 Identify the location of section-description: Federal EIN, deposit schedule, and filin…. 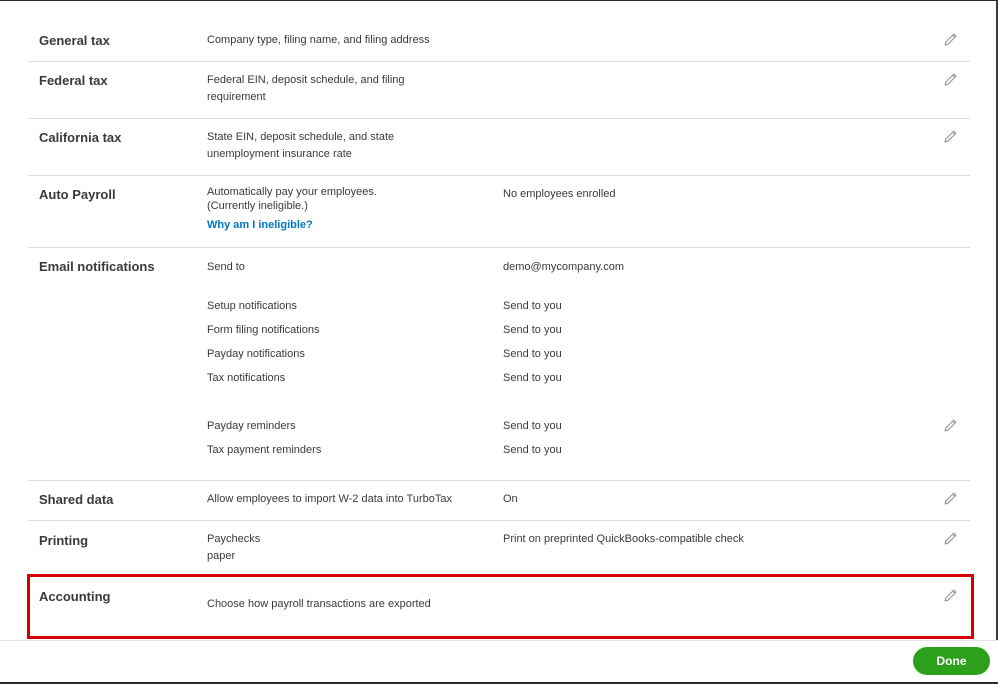
(337, 89).